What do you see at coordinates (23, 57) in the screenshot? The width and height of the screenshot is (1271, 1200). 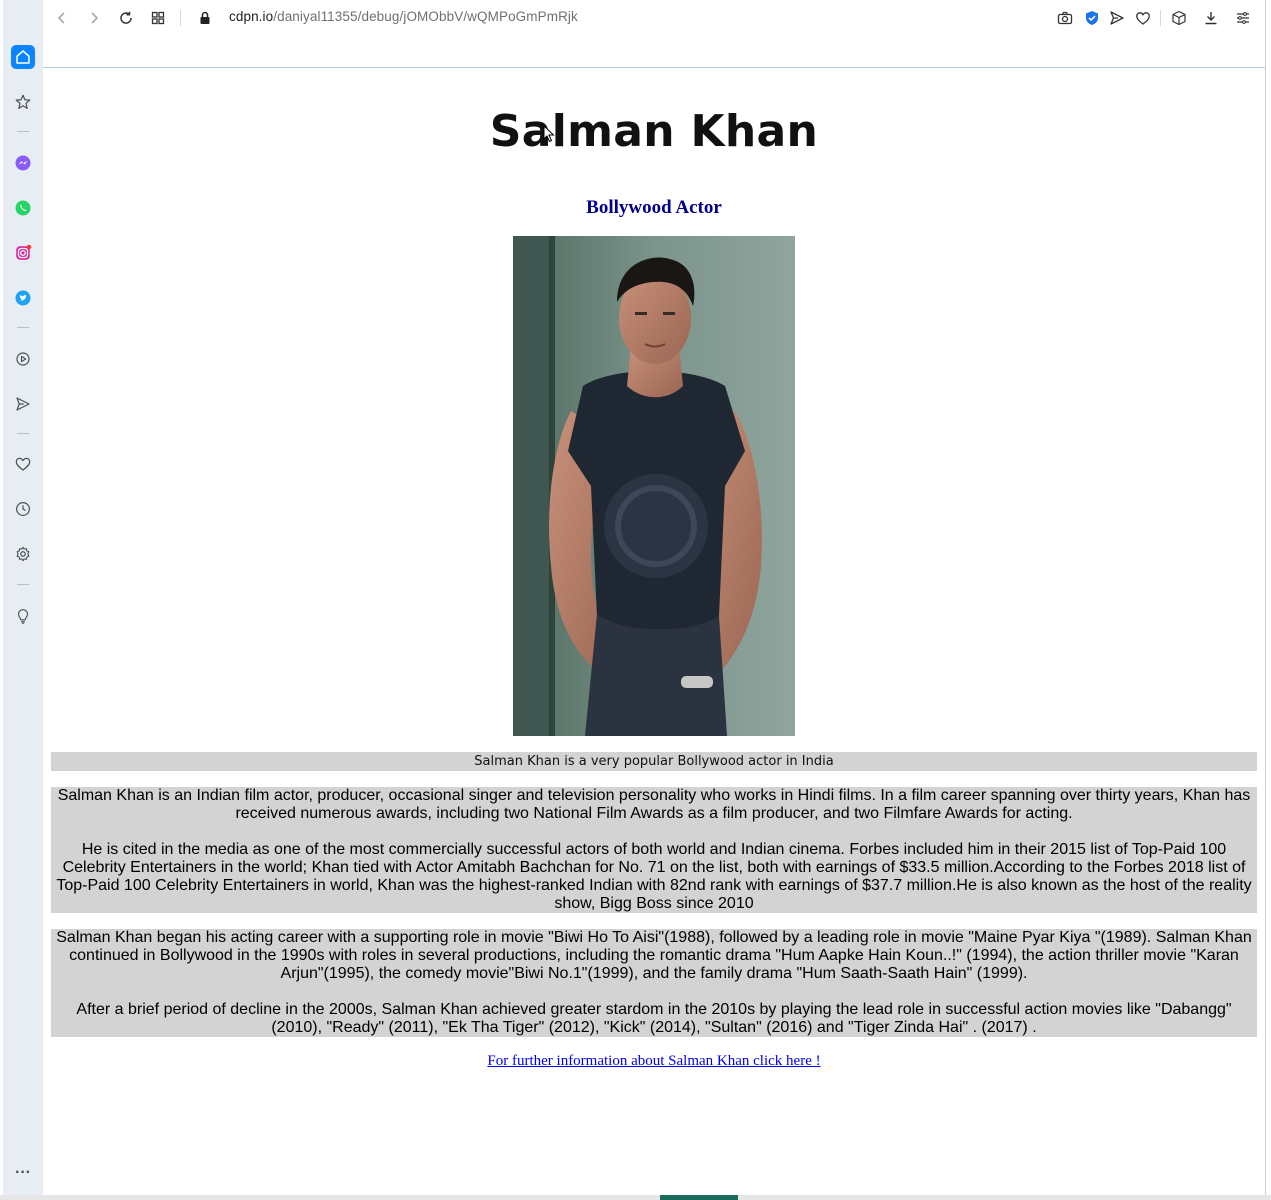 I see `home-icon` at bounding box center [23, 57].